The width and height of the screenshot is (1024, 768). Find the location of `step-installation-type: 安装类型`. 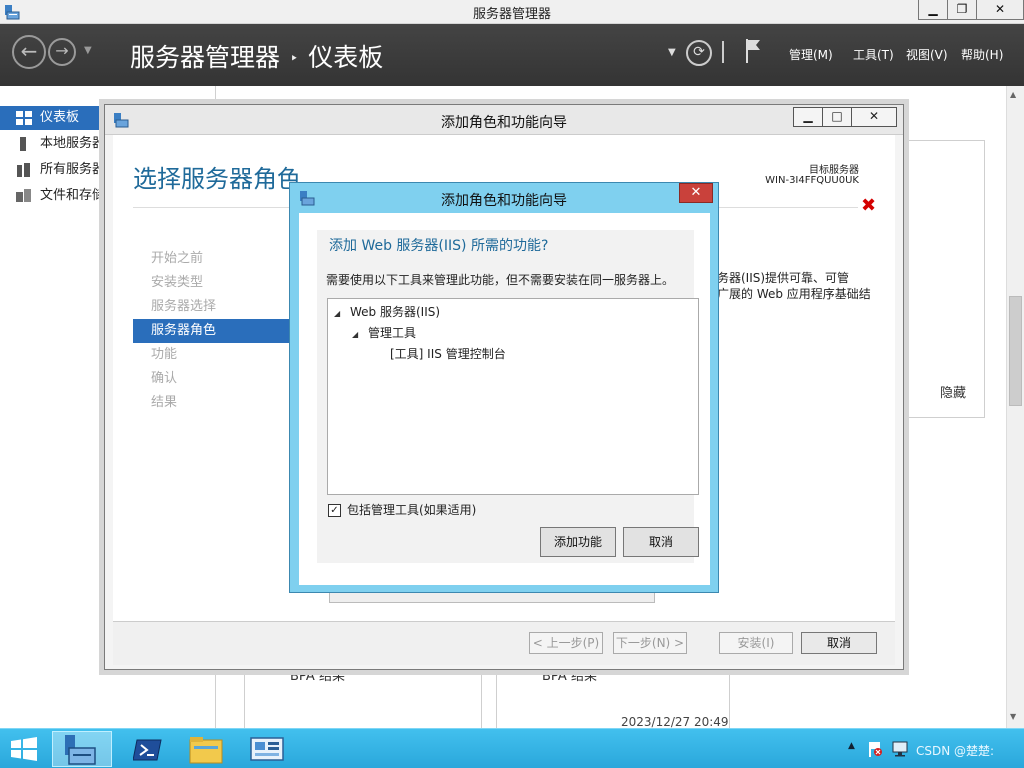

step-installation-type: 安装类型 is located at coordinates (213, 283).